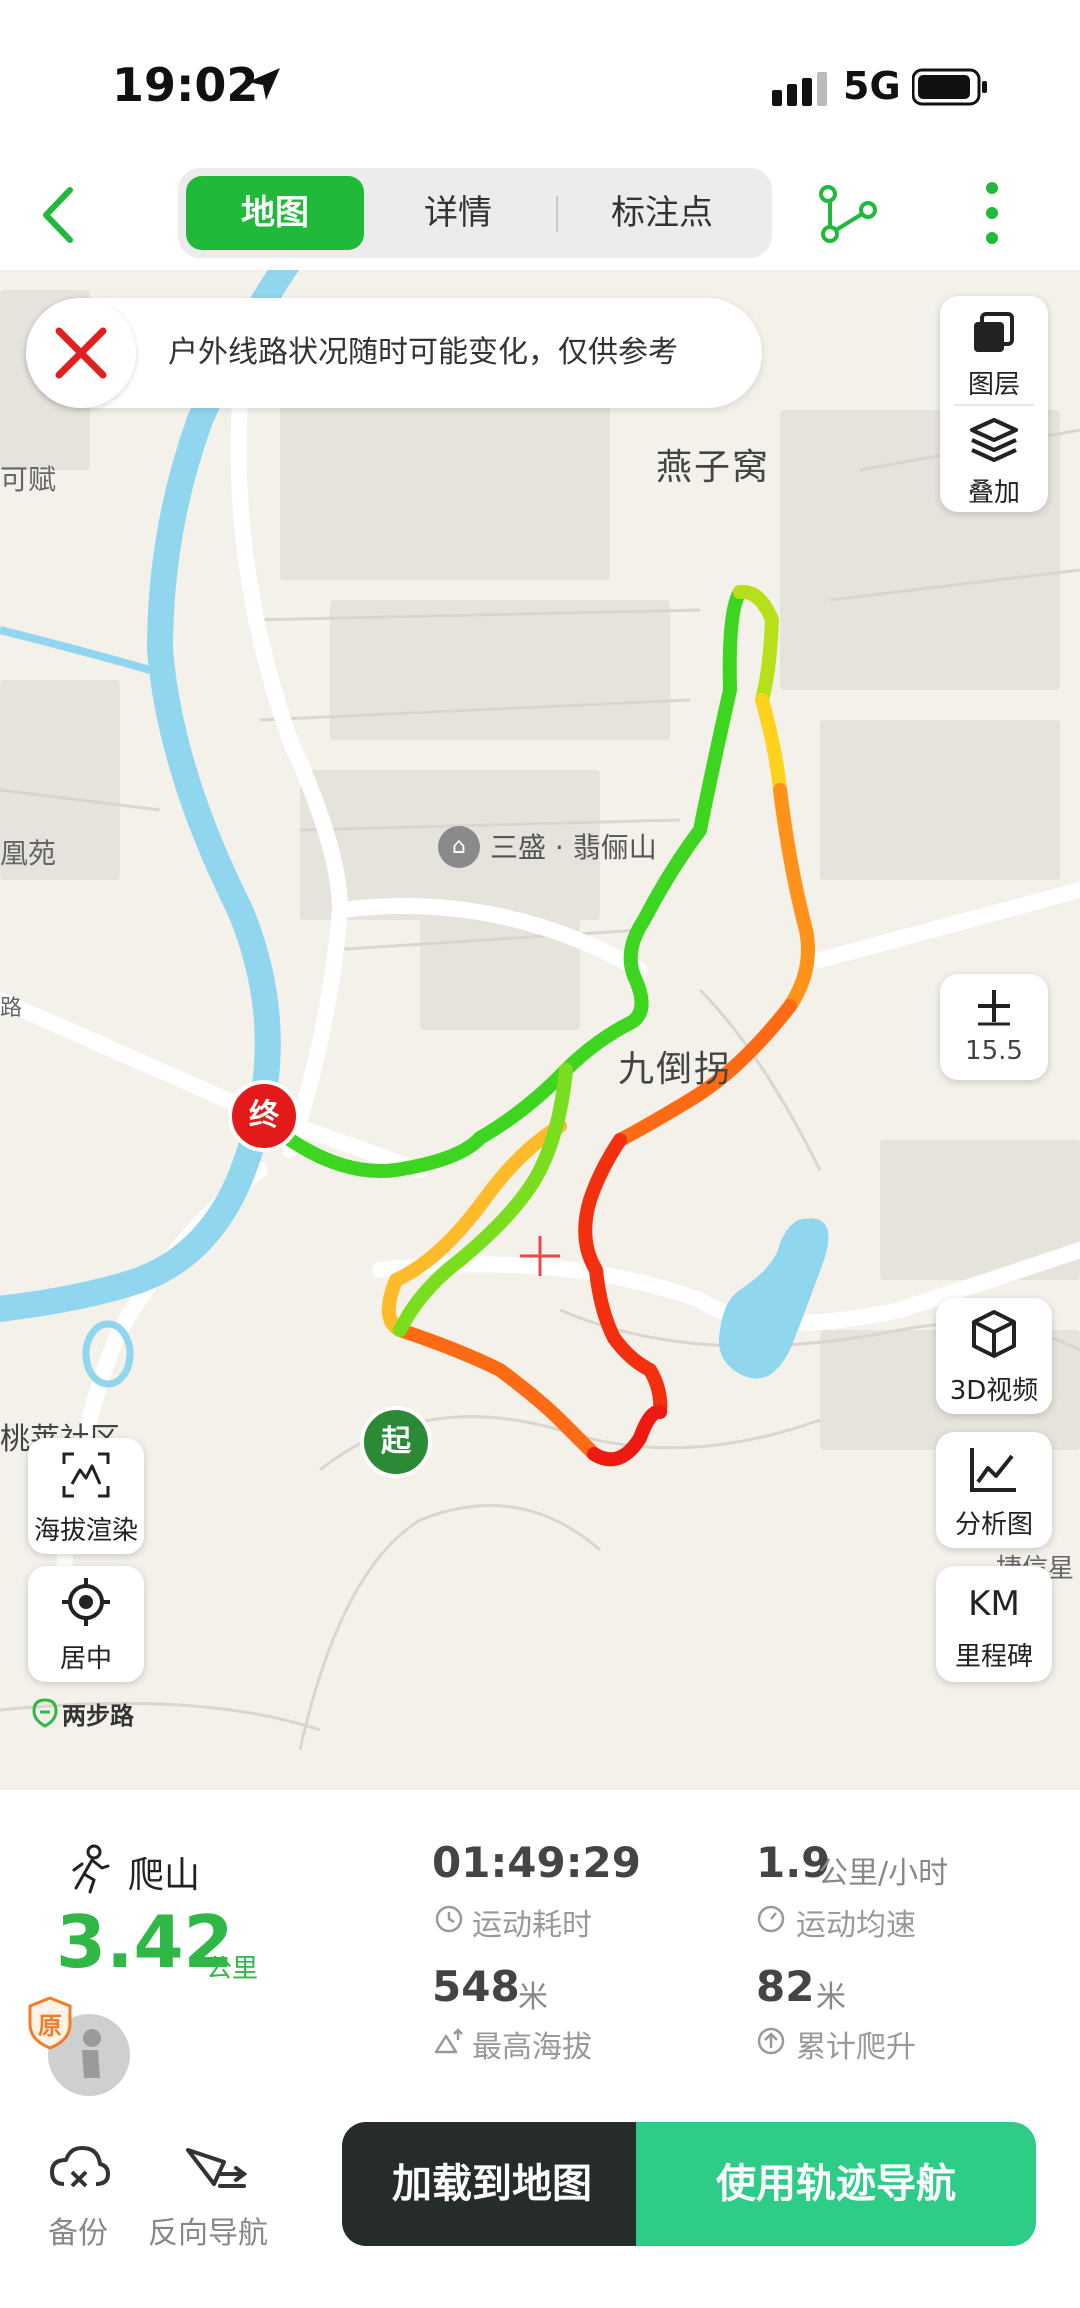 The height and width of the screenshot is (2308, 1080). Describe the element at coordinates (883, 1873) in the screenshot. I see `avg-speed-unit: 公里/小时` at that location.